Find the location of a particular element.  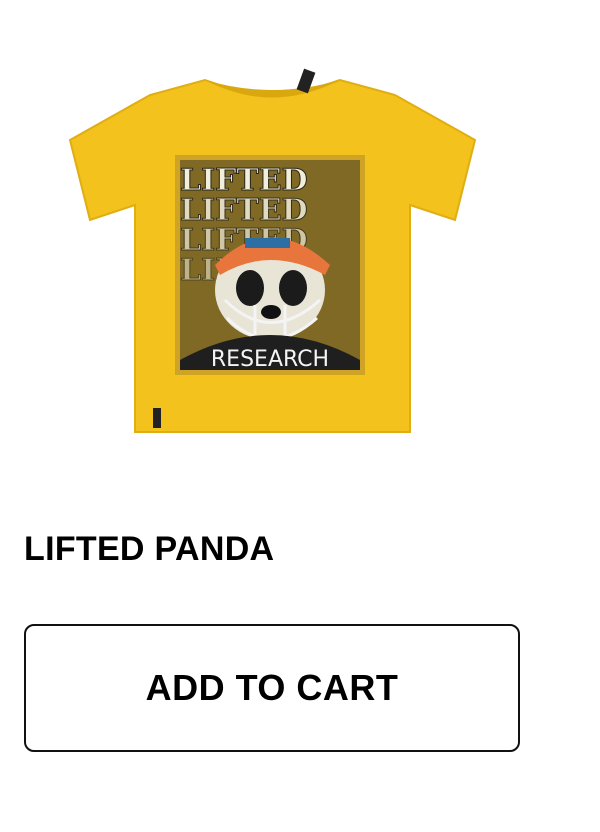

add-to-cart-button: ADD TO CART is located at coordinates (272, 688).